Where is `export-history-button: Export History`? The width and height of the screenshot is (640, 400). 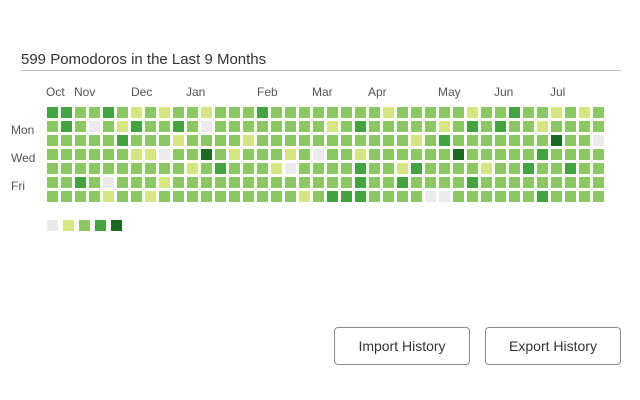 export-history-button: Export History is located at coordinates (553, 346).